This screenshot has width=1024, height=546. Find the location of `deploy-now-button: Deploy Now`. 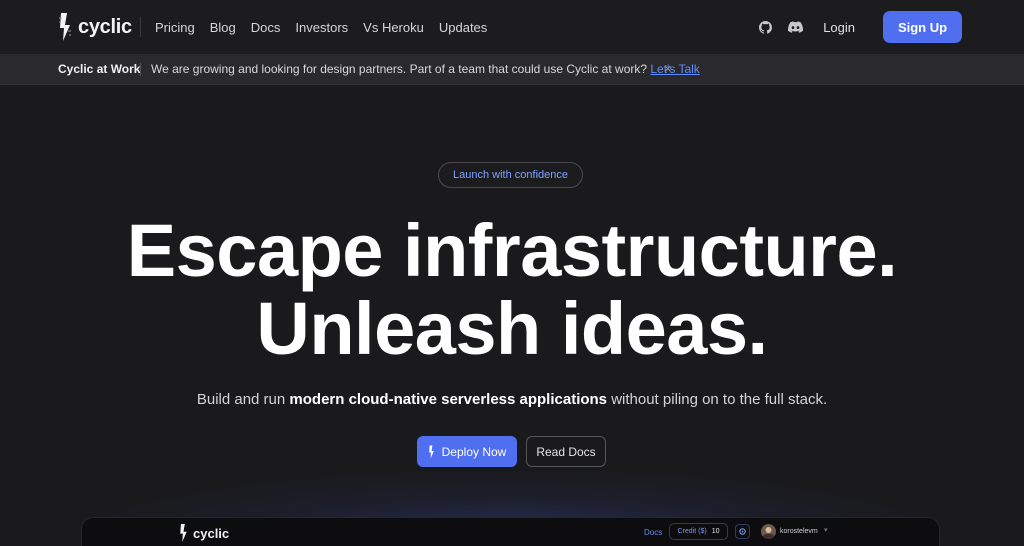

deploy-now-button: Deploy Now is located at coordinates (467, 451).